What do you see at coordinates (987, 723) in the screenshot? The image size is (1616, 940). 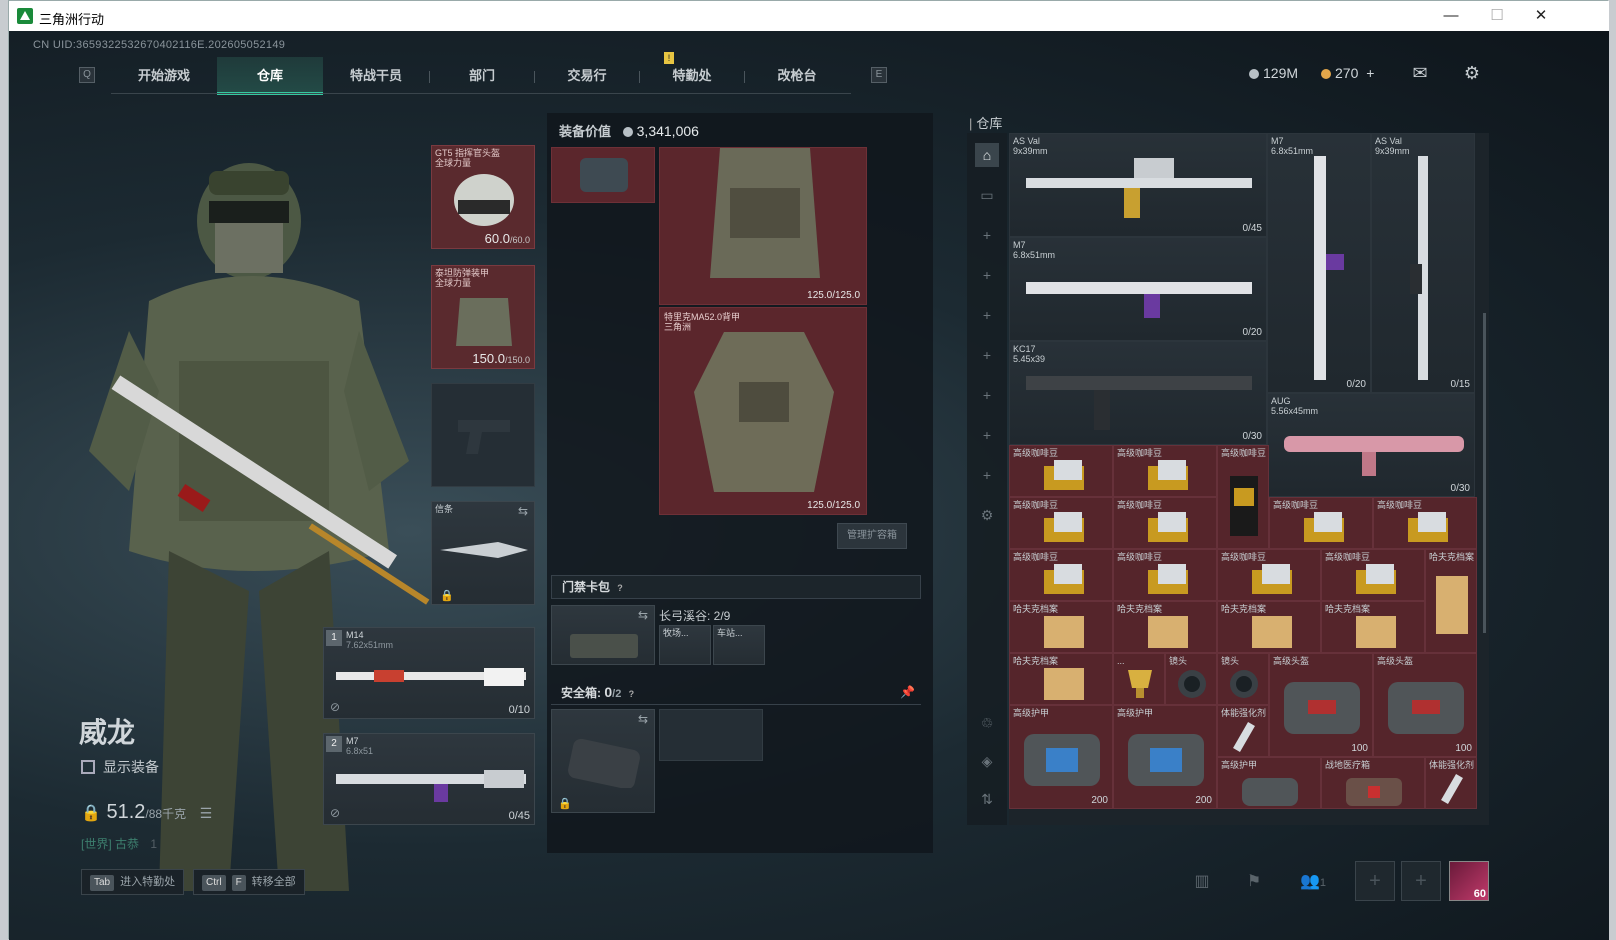 I see `recycle-icon: ♲` at bounding box center [987, 723].